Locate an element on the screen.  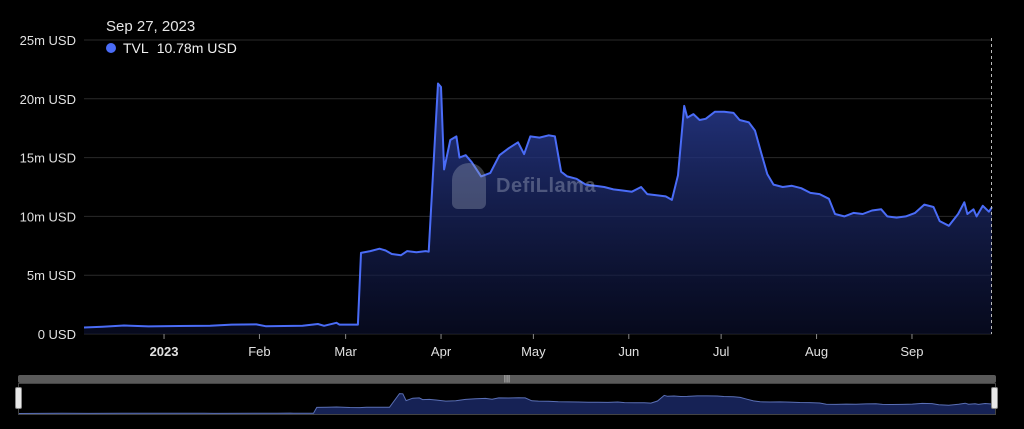
llama-logo-icon is located at coordinates (469, 186).